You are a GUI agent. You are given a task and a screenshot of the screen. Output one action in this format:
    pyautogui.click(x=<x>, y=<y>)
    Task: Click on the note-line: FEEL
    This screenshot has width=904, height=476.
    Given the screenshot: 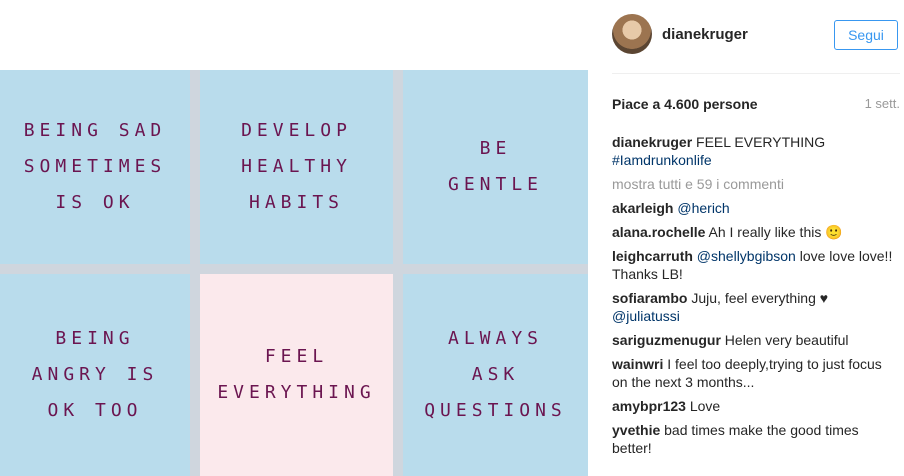 What is the action you would take?
    pyautogui.click(x=296, y=356)
    